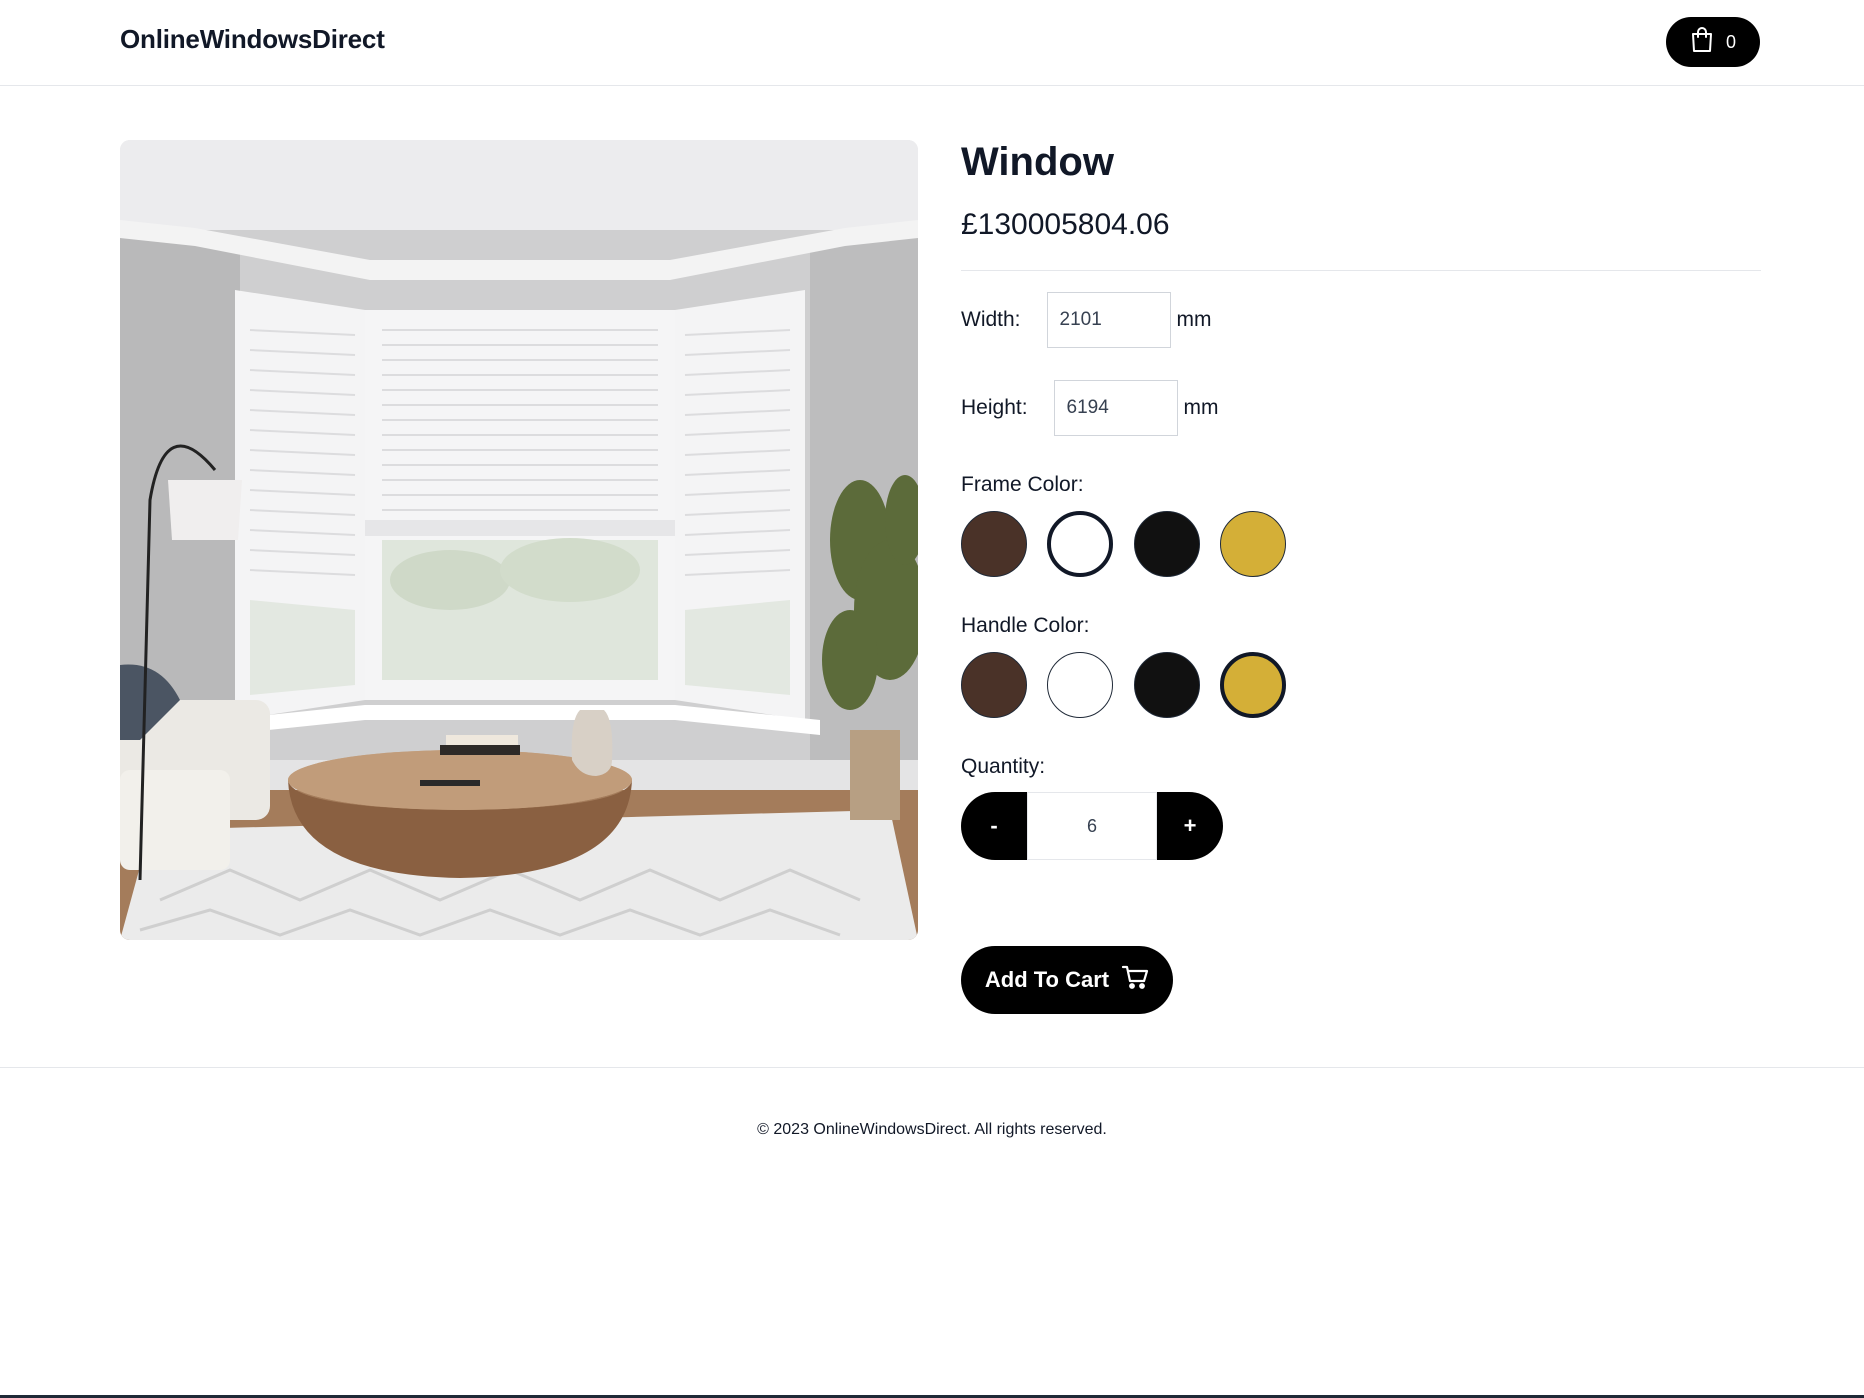 The image size is (1864, 1398). What do you see at coordinates (1190, 826) in the screenshot?
I see `quantity-increase-button: +` at bounding box center [1190, 826].